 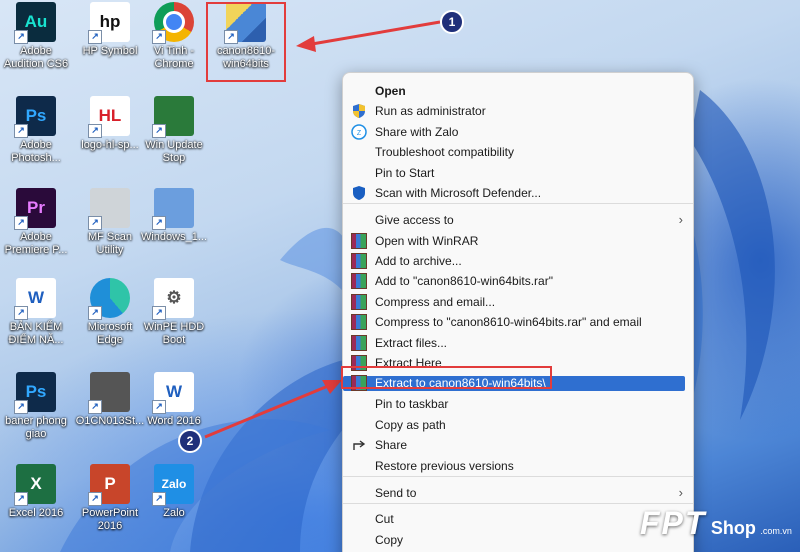 I want to click on menu-item-label: Restore previous versions, so click(x=444, y=466).